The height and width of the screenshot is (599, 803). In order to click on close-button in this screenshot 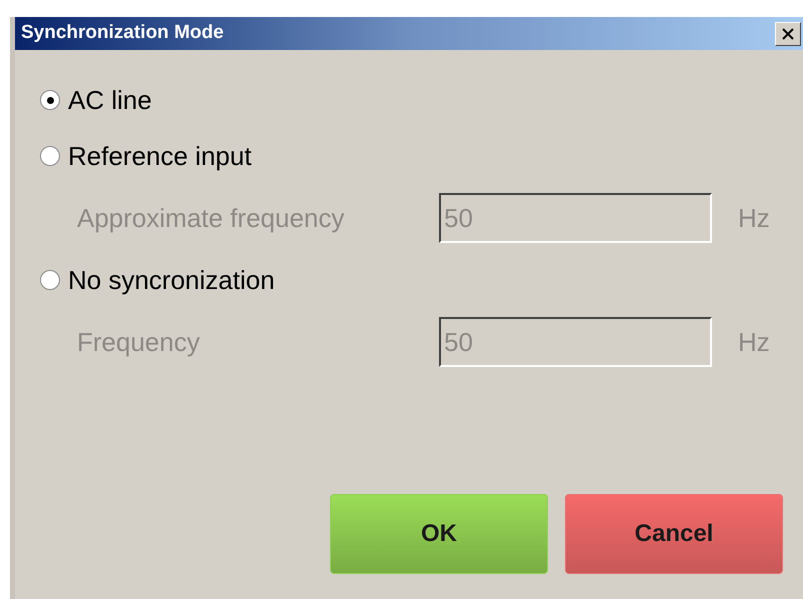, I will do `click(788, 34)`.